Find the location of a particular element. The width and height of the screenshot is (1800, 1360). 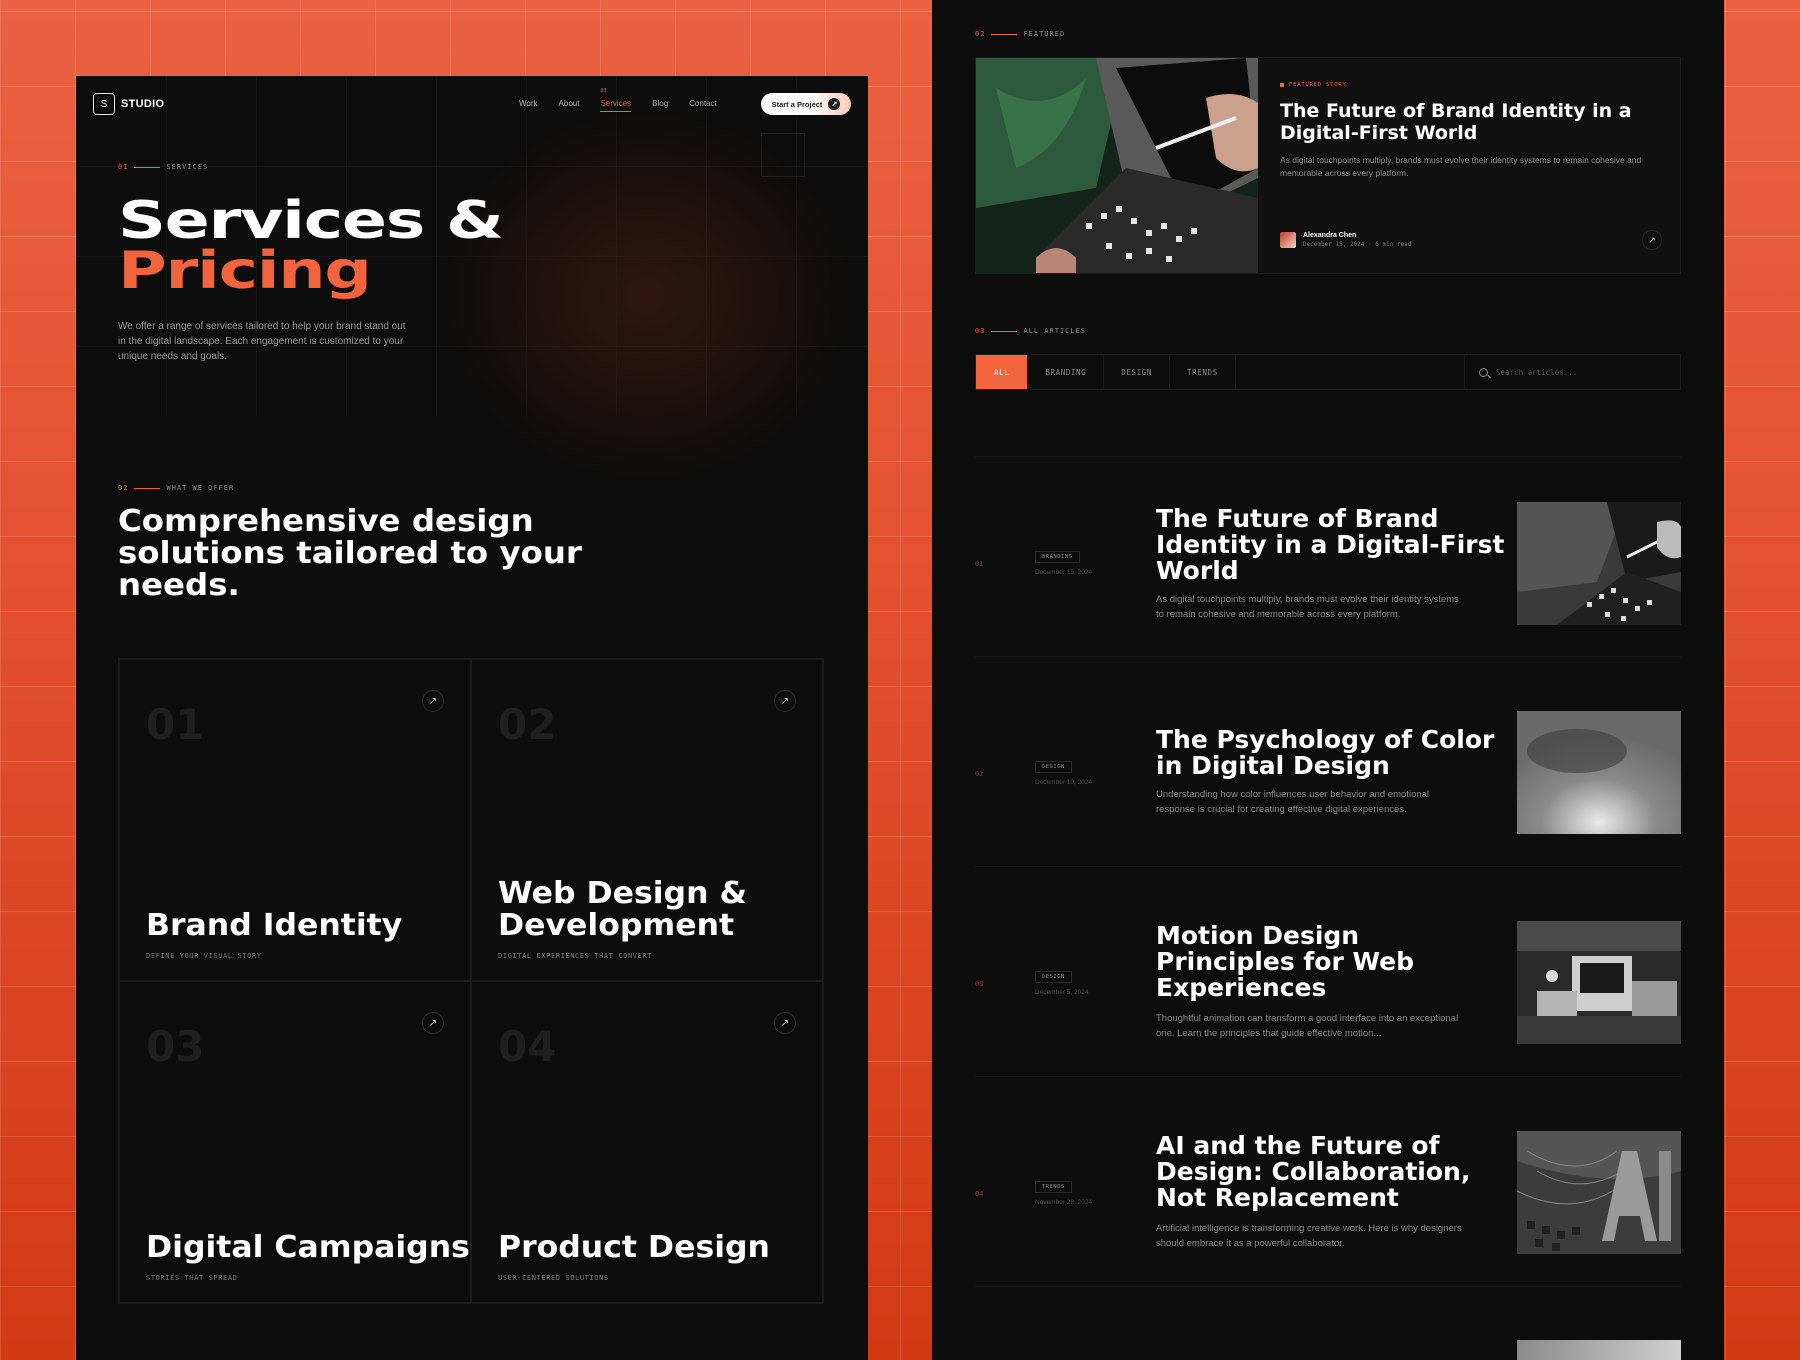

filter-all: ALL is located at coordinates (1002, 372).